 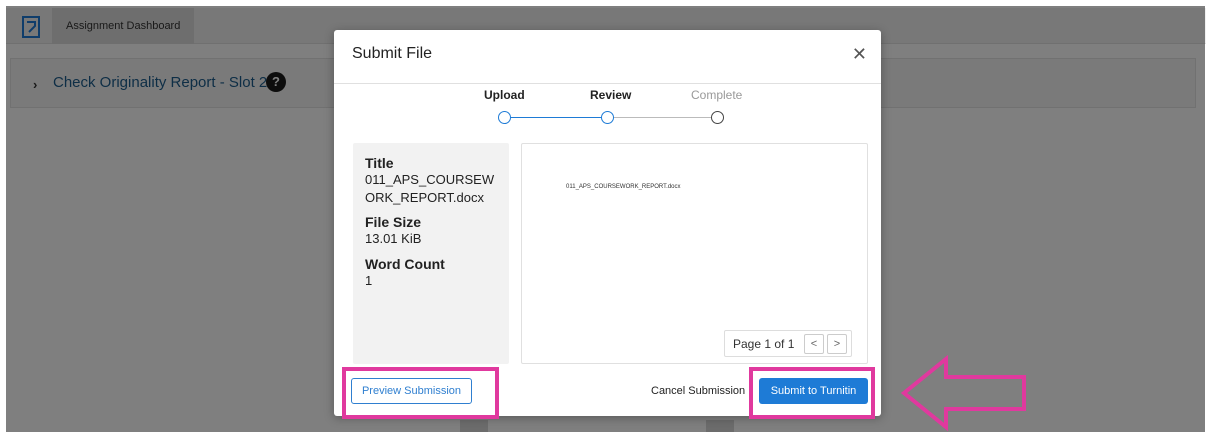 What do you see at coordinates (698, 391) in the screenshot?
I see `cancel-submission-button: Cancel Submission` at bounding box center [698, 391].